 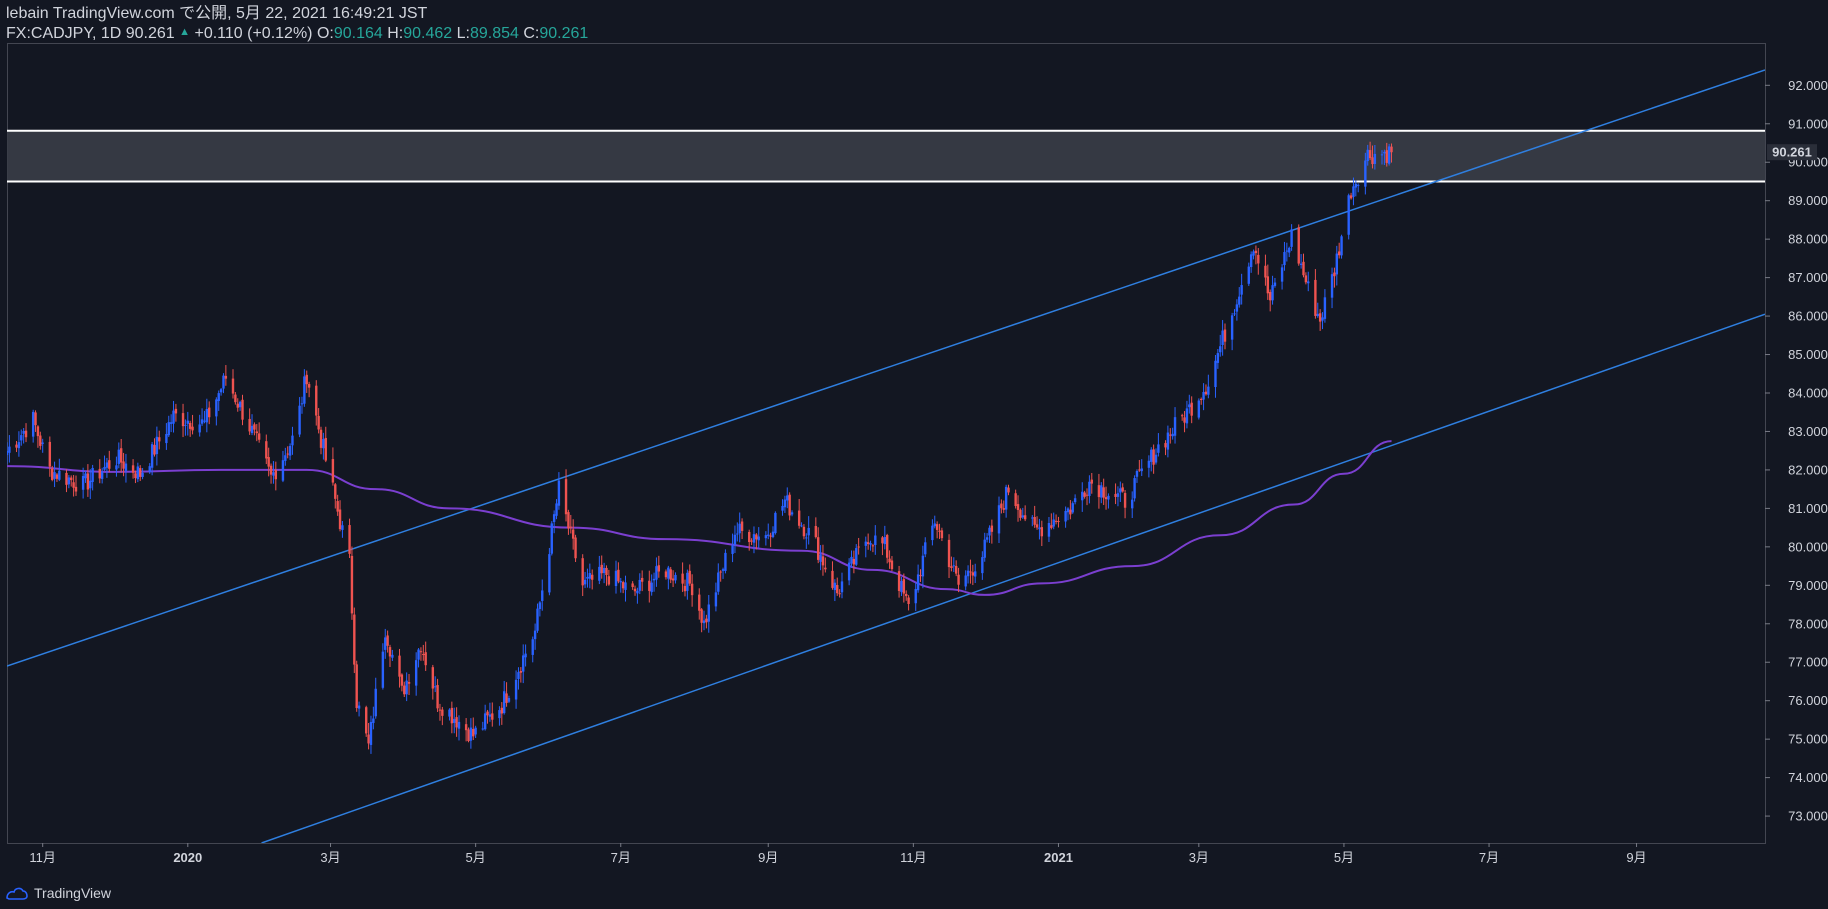 What do you see at coordinates (1808, 585) in the screenshot?
I see `y-tick-label: 79.000` at bounding box center [1808, 585].